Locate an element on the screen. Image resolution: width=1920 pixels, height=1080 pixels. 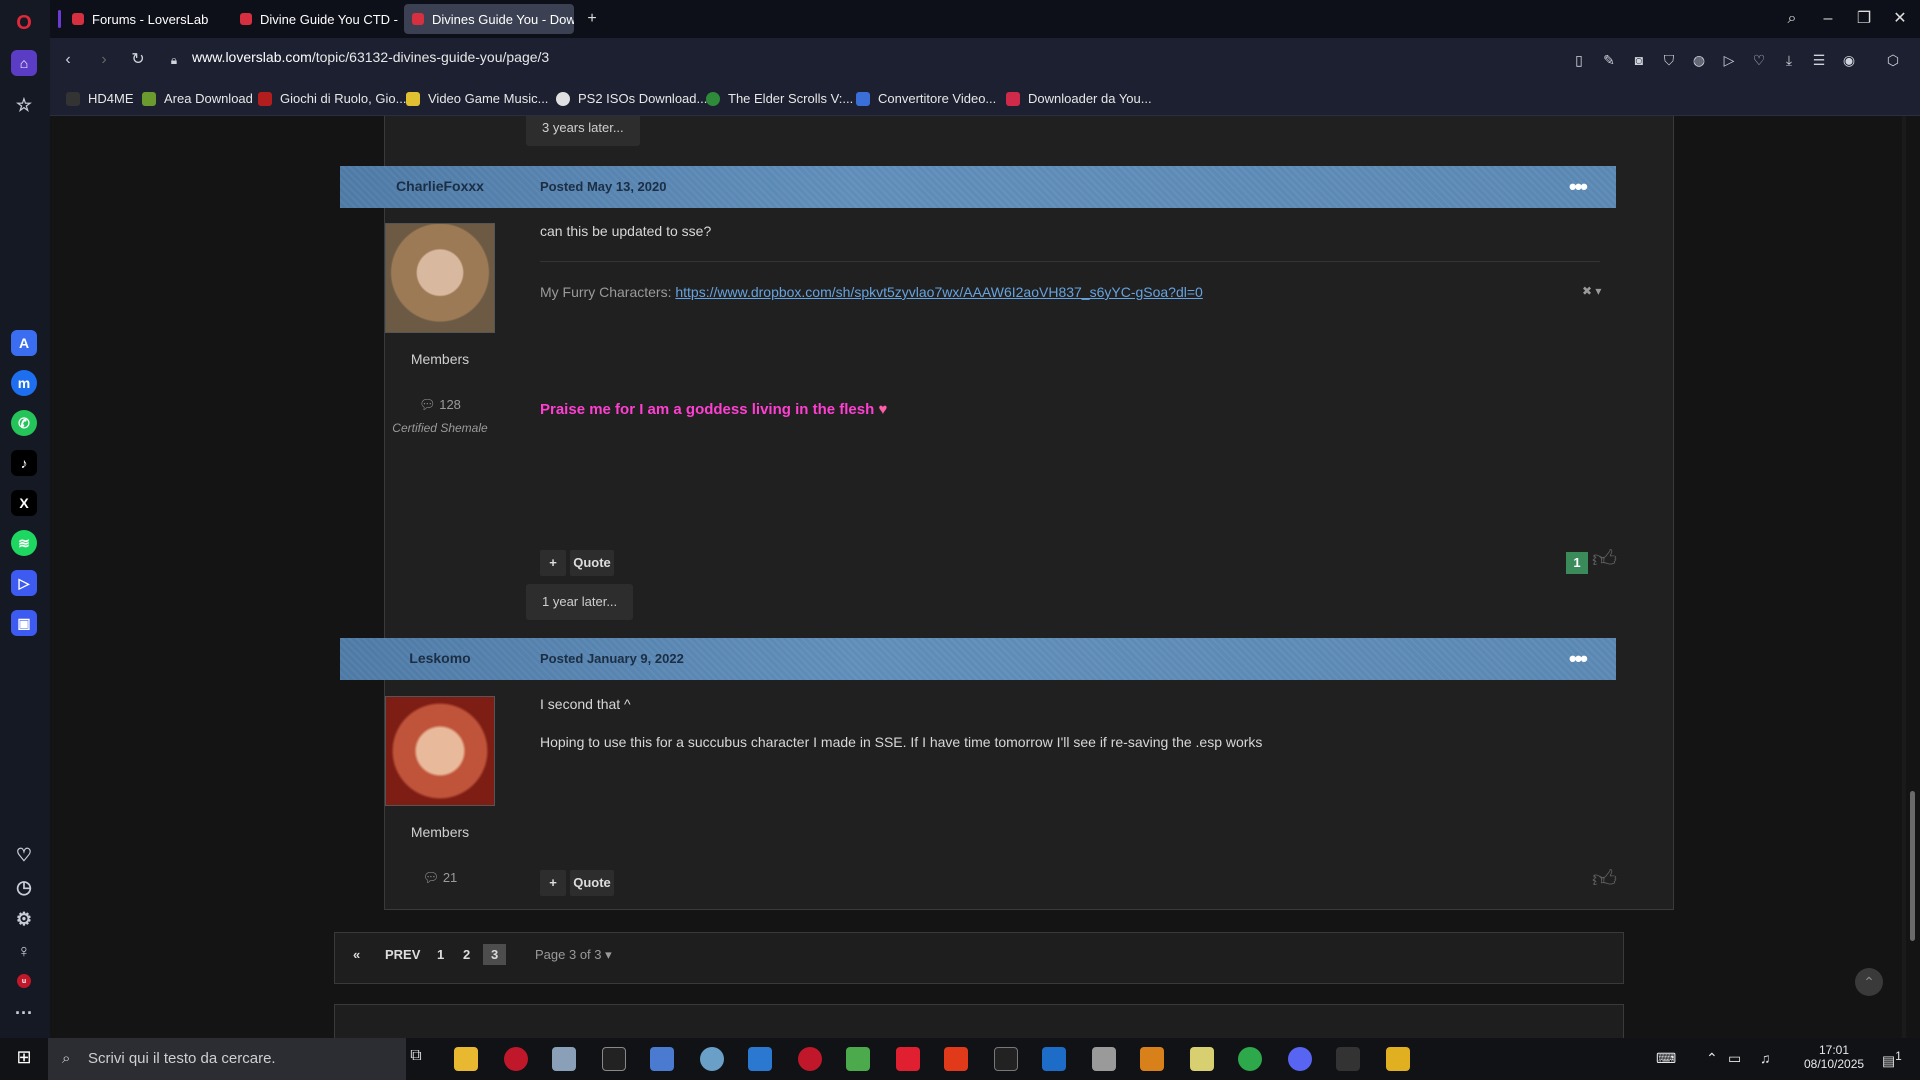
clock: 17:01 08/10/2025 is located at coordinates (1834, 1057).